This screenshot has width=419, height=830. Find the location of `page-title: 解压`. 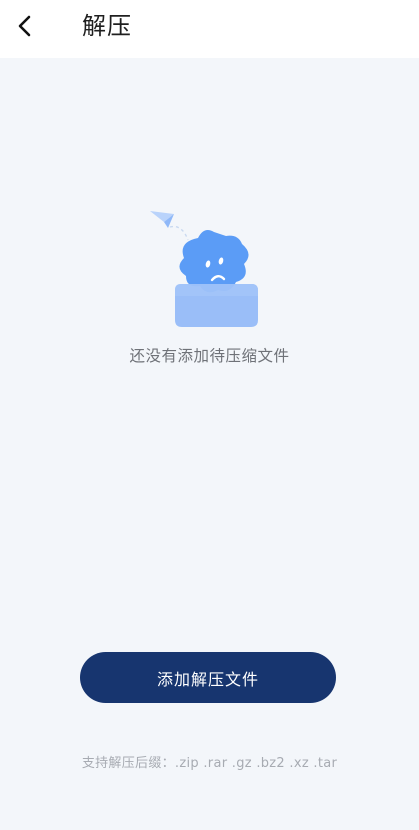

page-title: 解压 is located at coordinates (107, 26).